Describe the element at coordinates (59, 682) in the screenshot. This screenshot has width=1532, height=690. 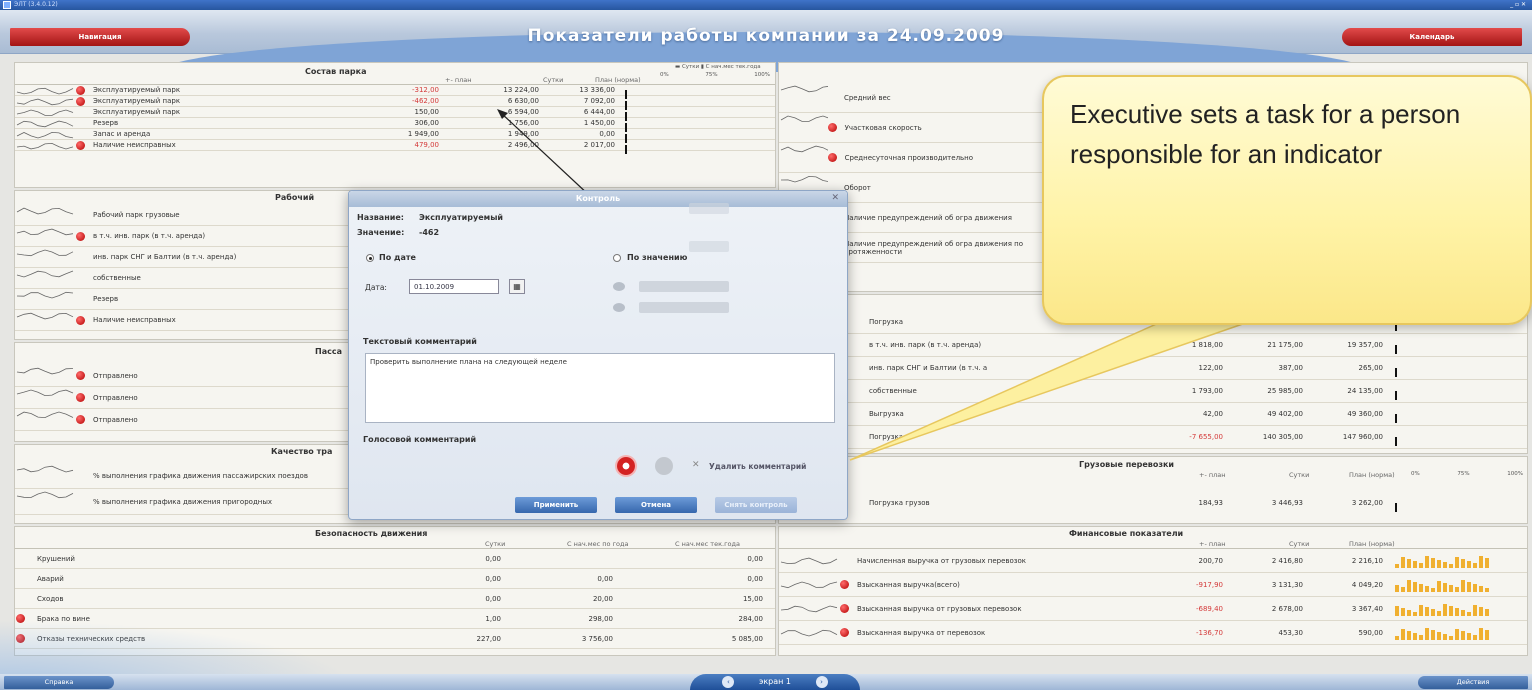
I see `help-button: Справка` at that location.